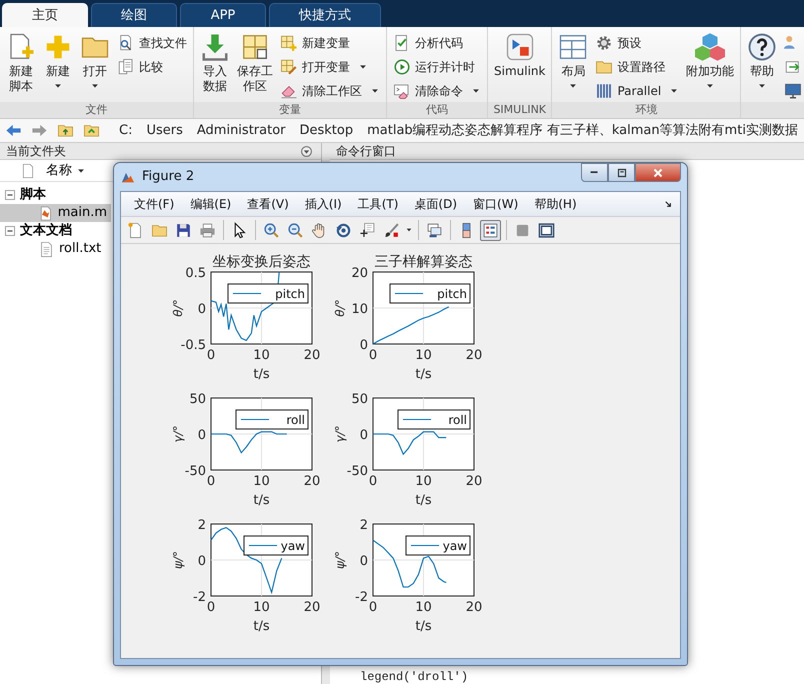 The image size is (804, 684). What do you see at coordinates (134, 15) in the screenshot?
I see `ribbon-tab: 绘图` at bounding box center [134, 15].